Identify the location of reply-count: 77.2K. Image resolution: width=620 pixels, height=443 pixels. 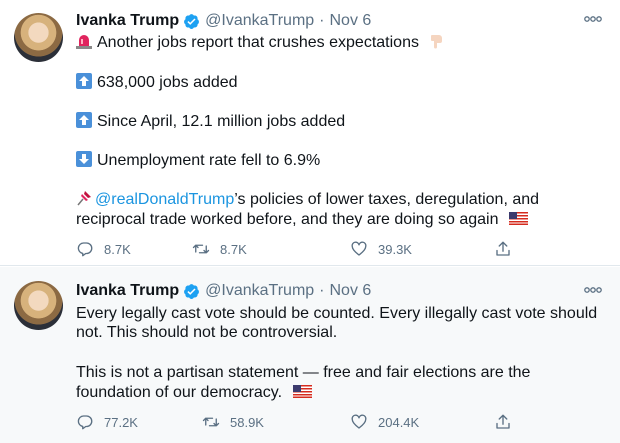
(121, 422).